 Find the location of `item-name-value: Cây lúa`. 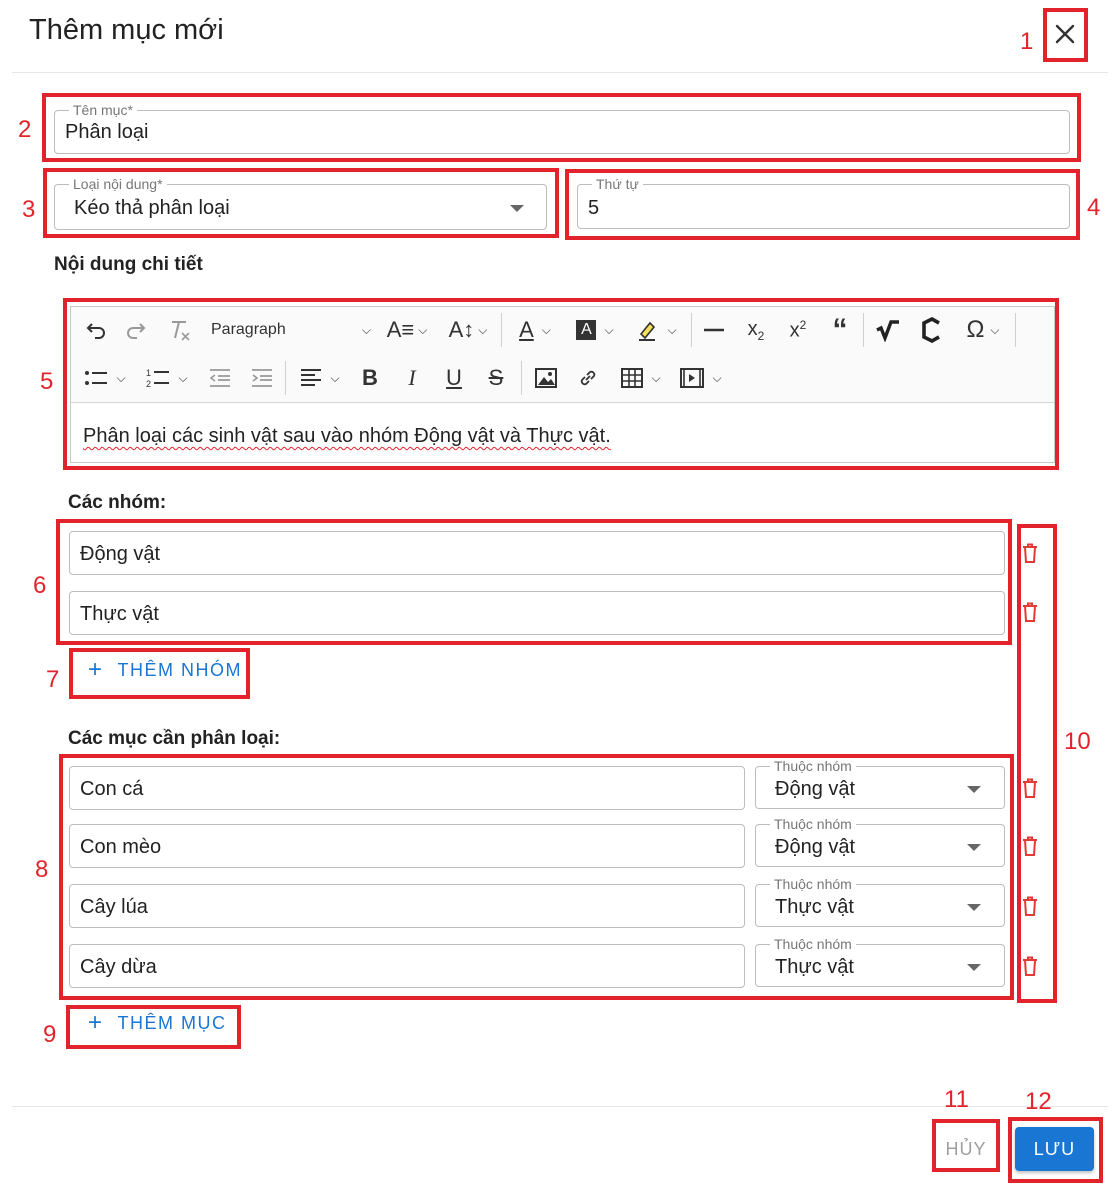

item-name-value: Cây lúa is located at coordinates (114, 907).